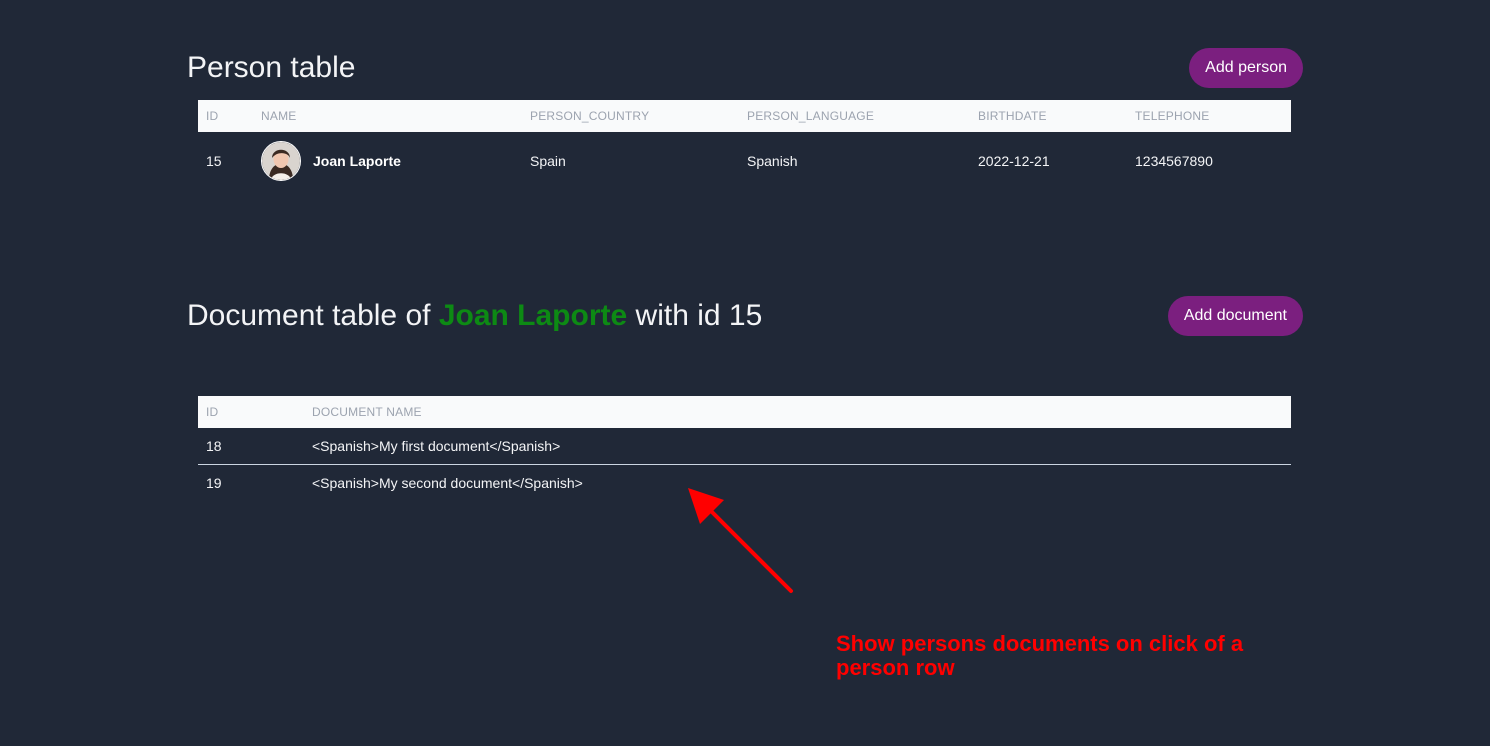  Describe the element at coordinates (548, 161) in the screenshot. I see `person-country-cell: Spain` at that location.